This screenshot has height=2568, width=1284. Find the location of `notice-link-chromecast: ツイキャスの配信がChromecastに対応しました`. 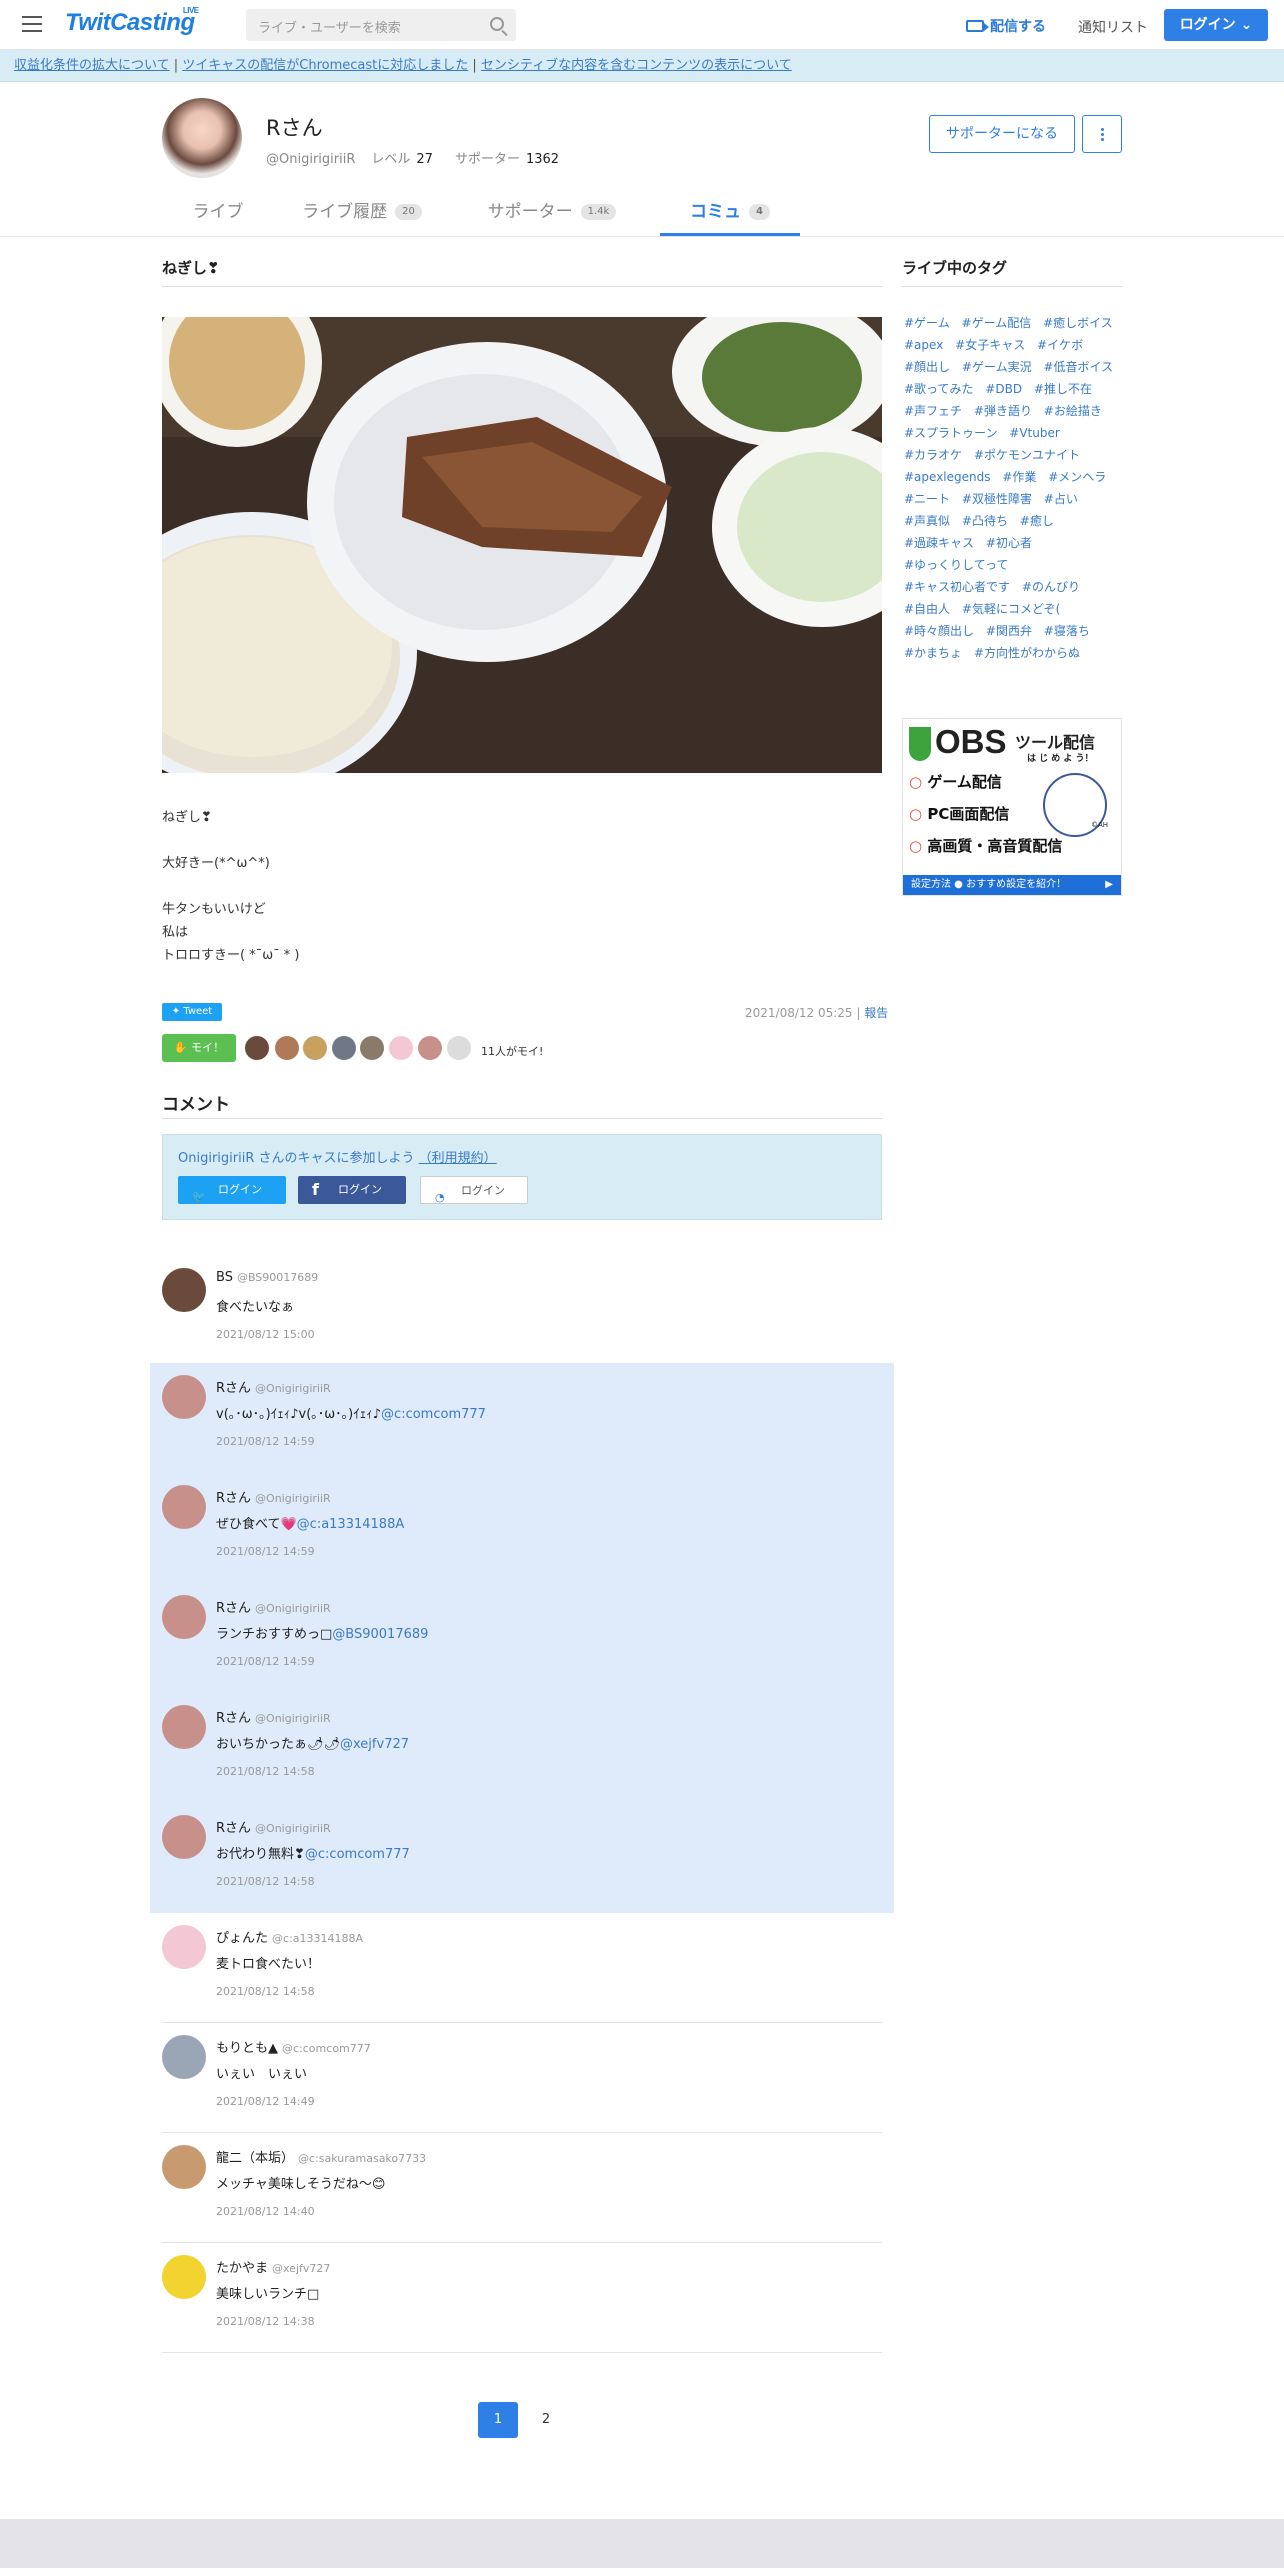

notice-link-chromecast: ツイキャスの配信がChromecastに対応しました is located at coordinates (325, 65).